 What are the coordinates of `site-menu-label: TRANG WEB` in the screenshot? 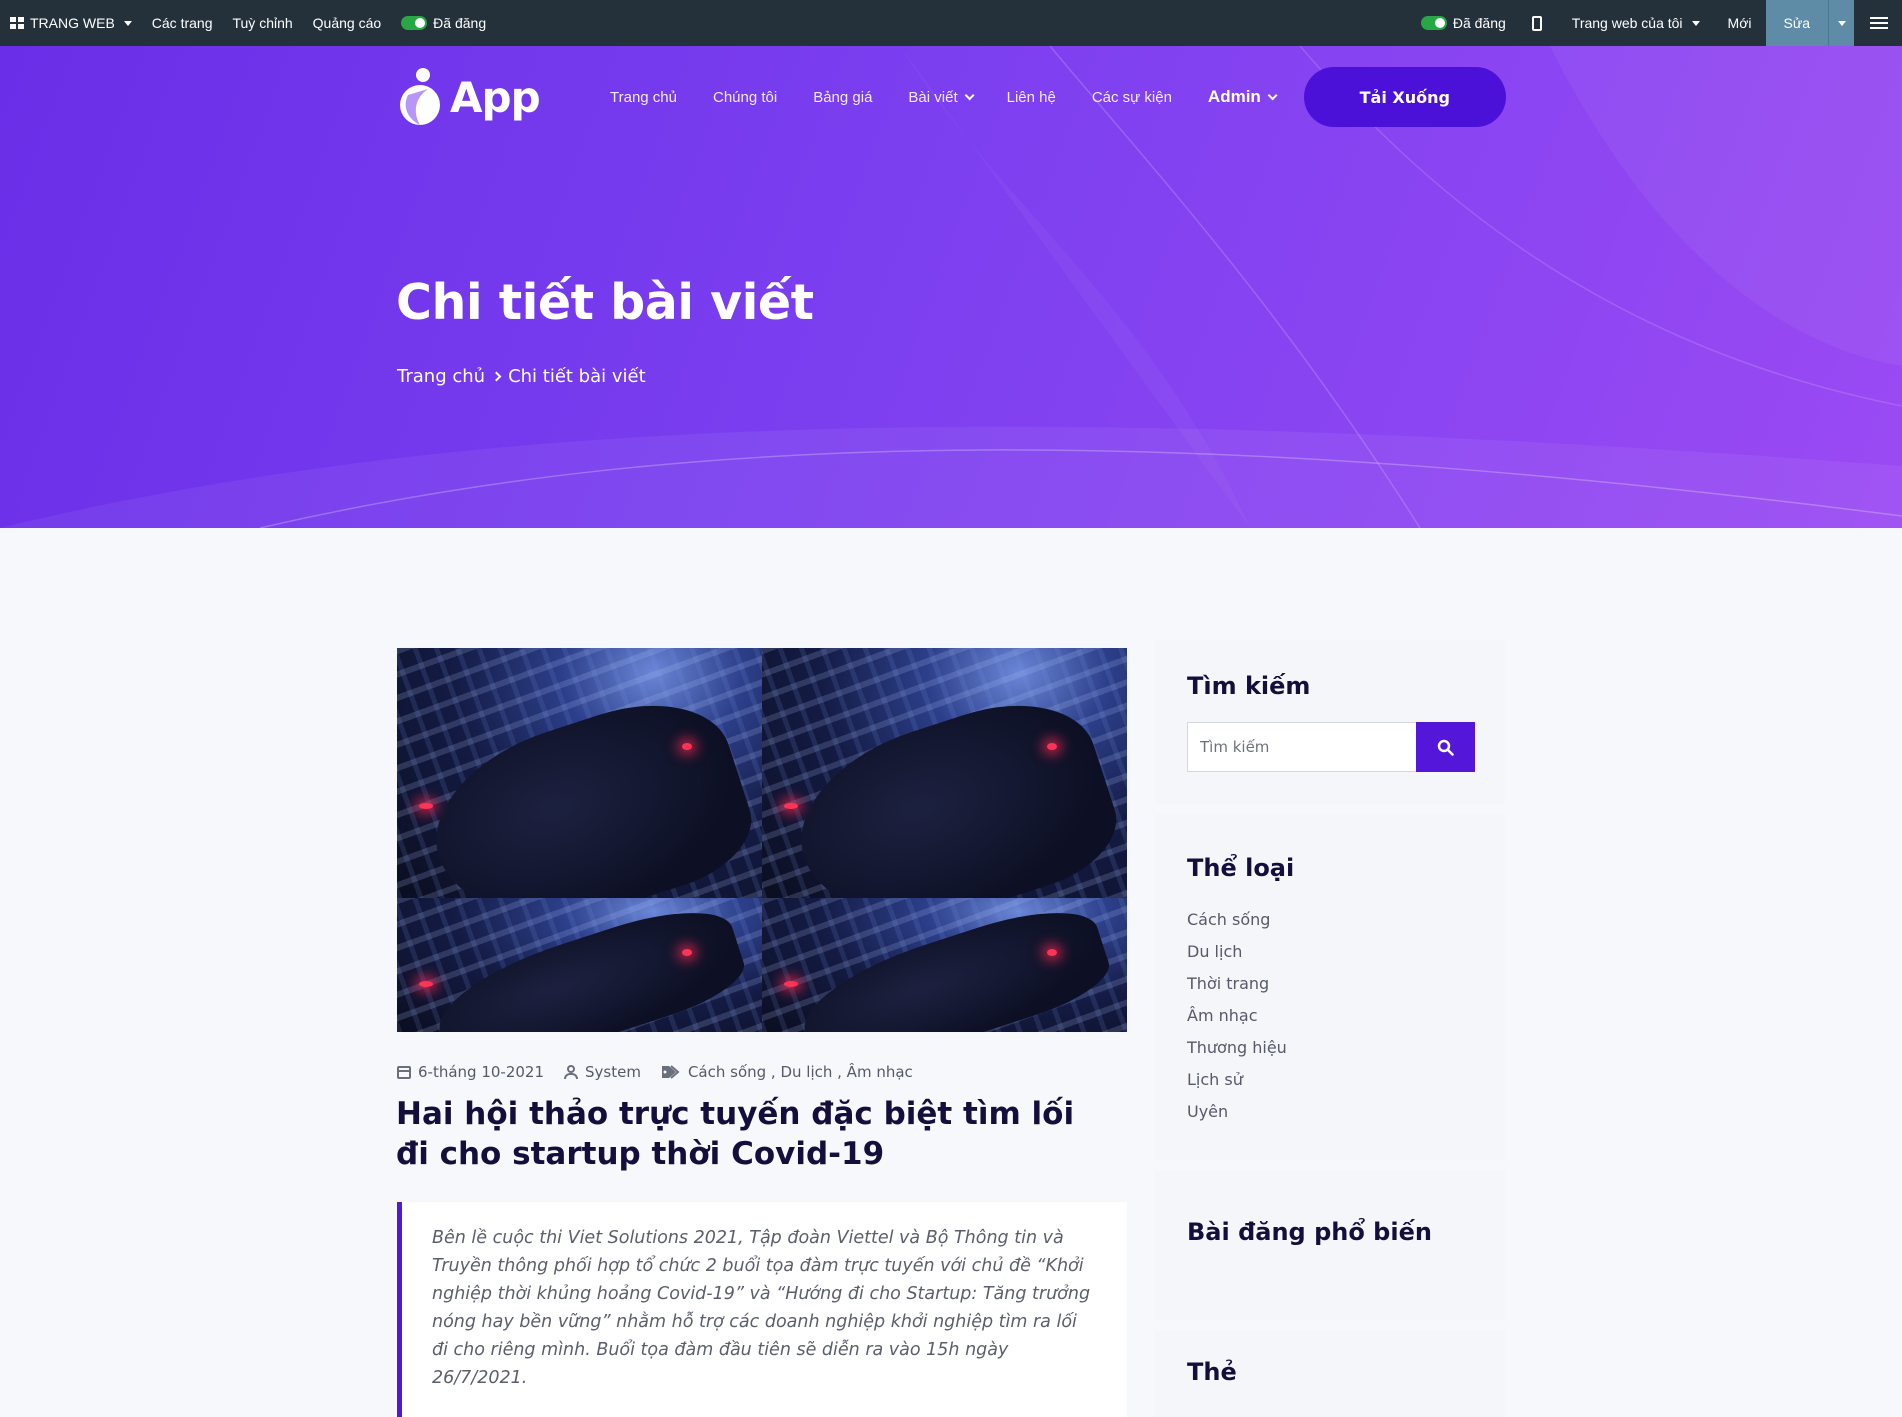 It's located at (72, 23).